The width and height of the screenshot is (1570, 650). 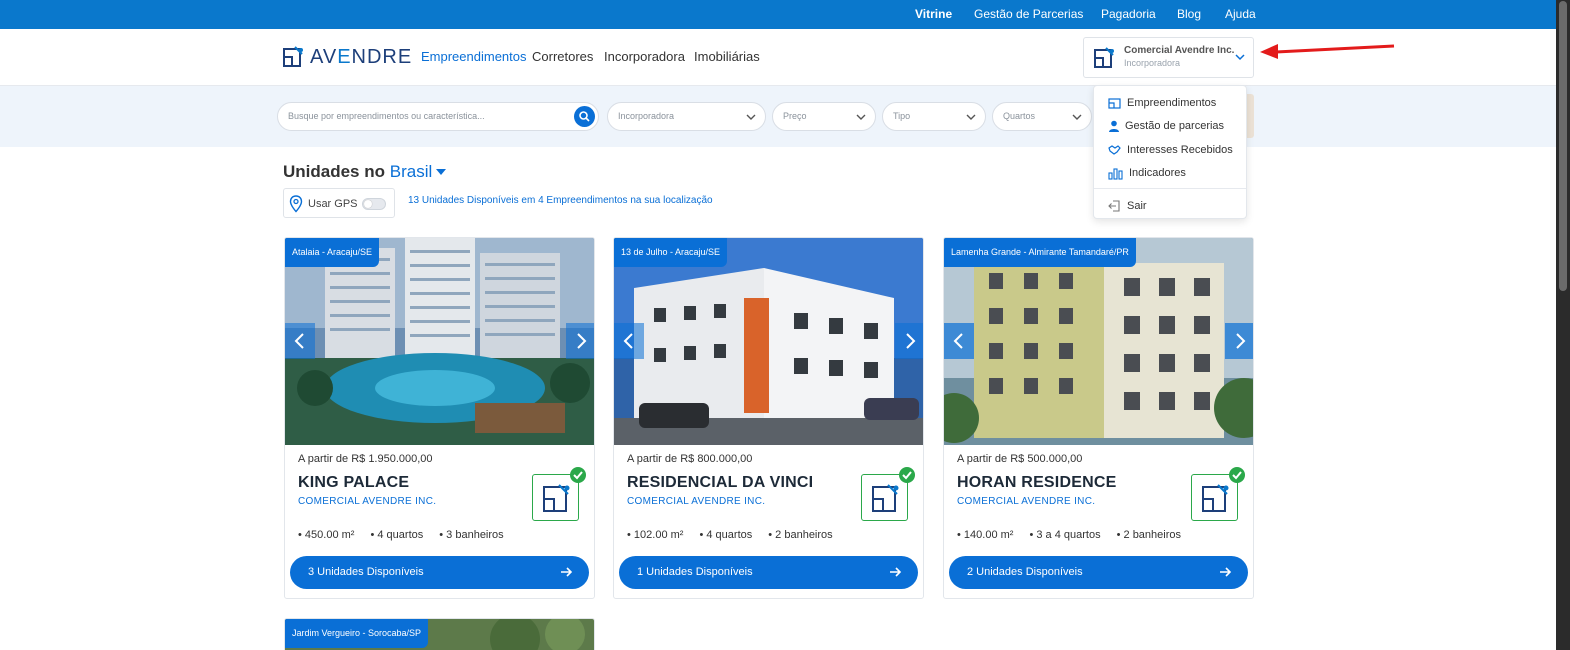 I want to click on price: A partir de R$ 500.000,00, so click(x=1020, y=459).